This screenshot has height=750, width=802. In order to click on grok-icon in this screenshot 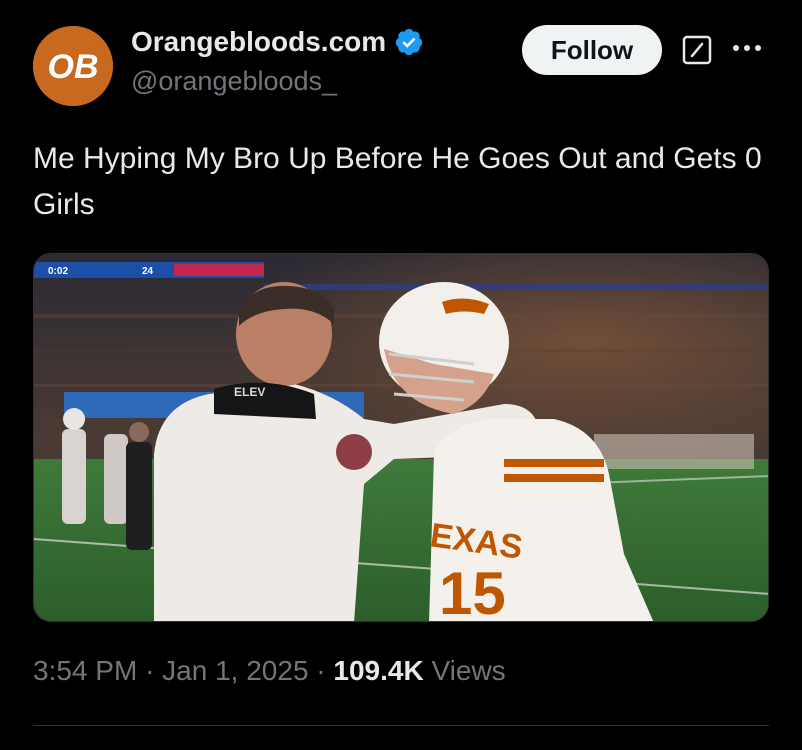, I will do `click(697, 50)`.